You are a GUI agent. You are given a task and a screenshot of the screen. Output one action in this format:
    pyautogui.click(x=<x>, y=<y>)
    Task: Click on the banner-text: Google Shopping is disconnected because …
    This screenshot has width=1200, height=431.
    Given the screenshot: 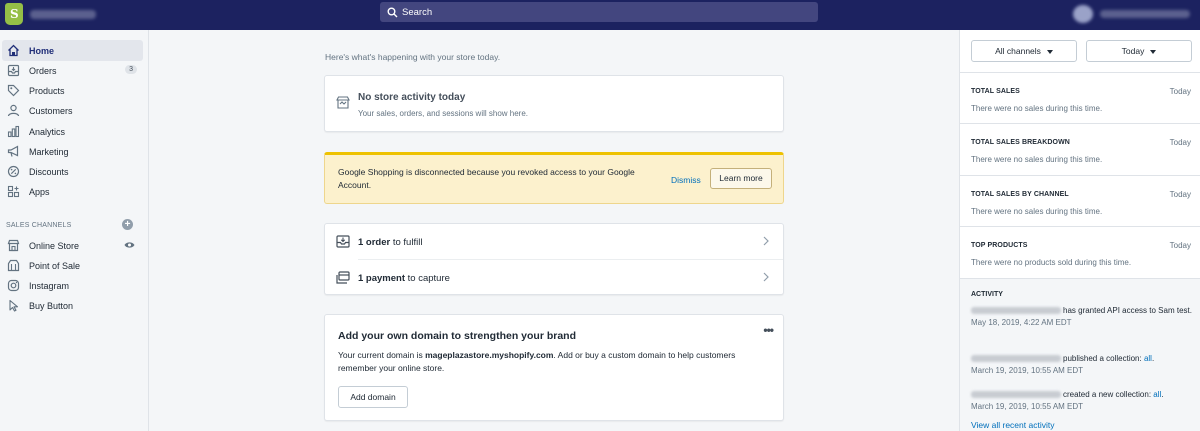 What is the action you would take?
    pyautogui.click(x=486, y=178)
    